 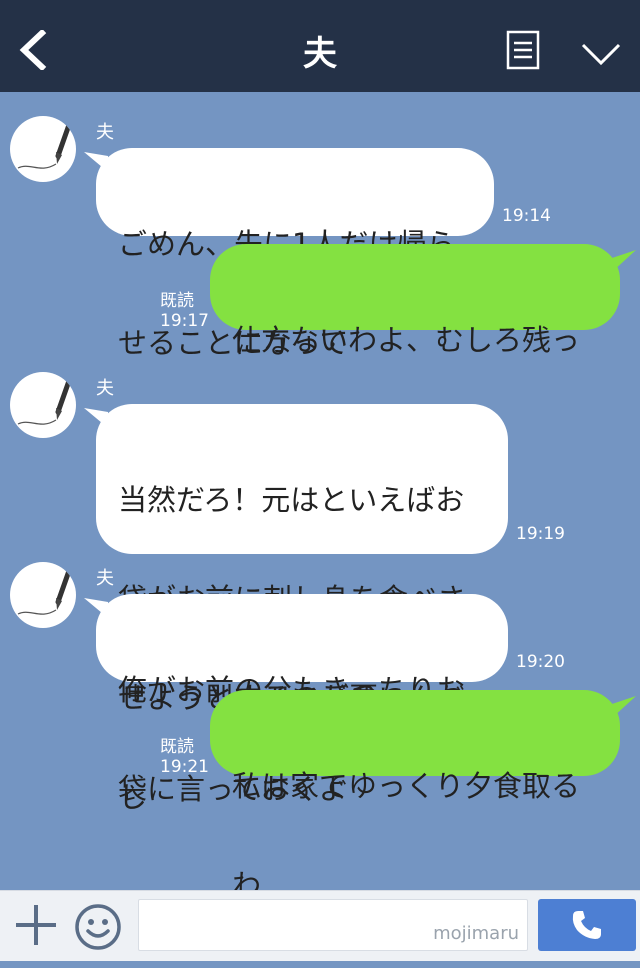 I want to click on message-time: 19:19, so click(x=540, y=534).